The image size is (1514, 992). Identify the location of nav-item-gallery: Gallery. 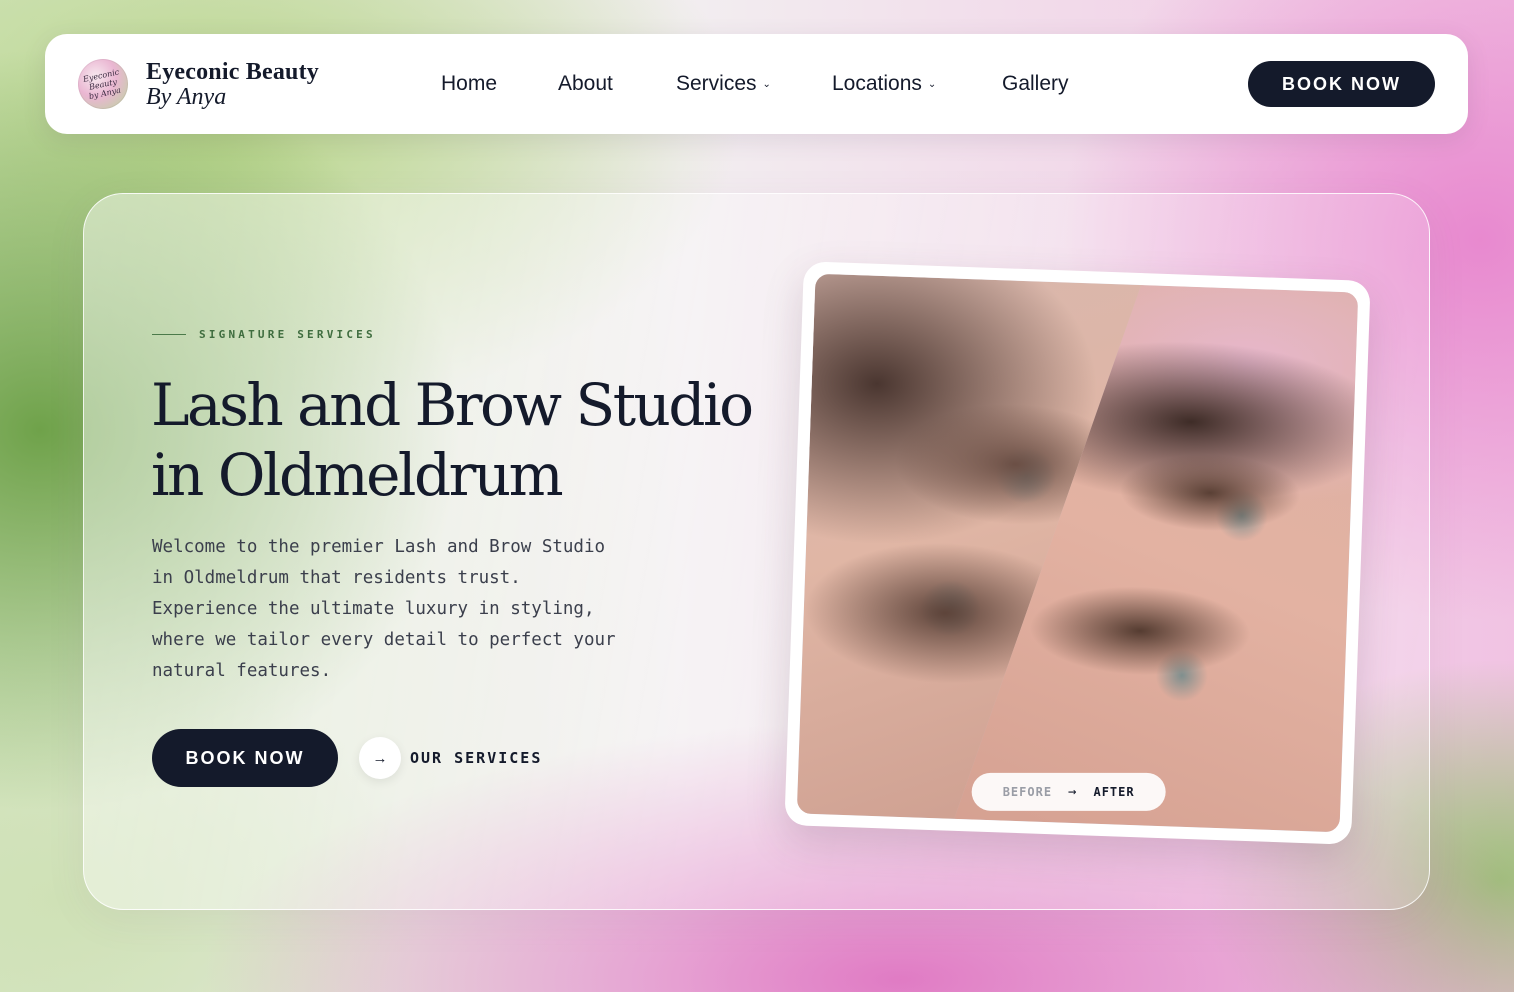
(1035, 84).